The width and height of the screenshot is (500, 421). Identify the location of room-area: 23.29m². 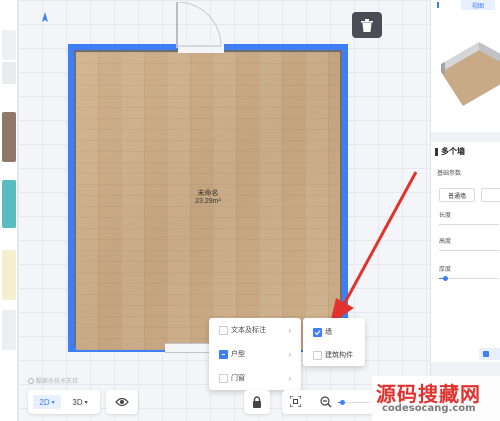
(208, 201).